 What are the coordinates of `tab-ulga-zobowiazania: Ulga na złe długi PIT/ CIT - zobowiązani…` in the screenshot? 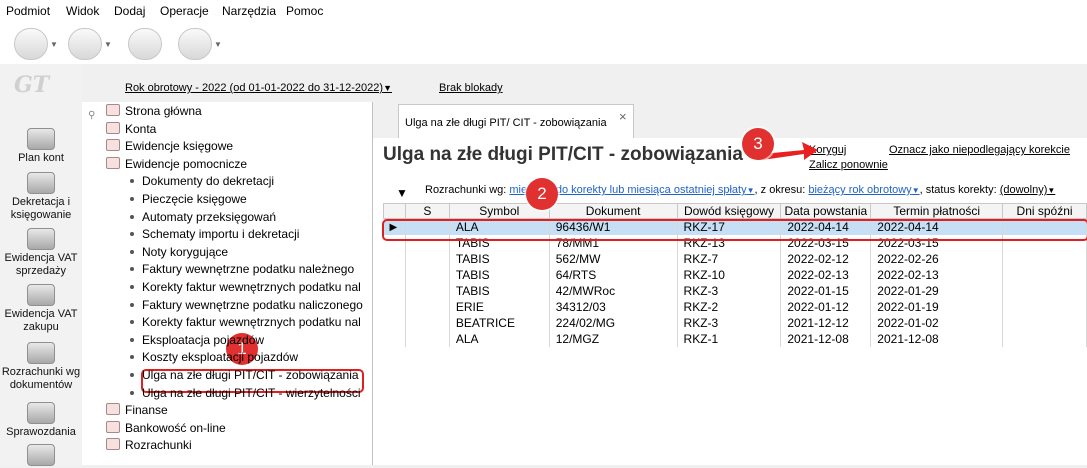 It's located at (516, 121).